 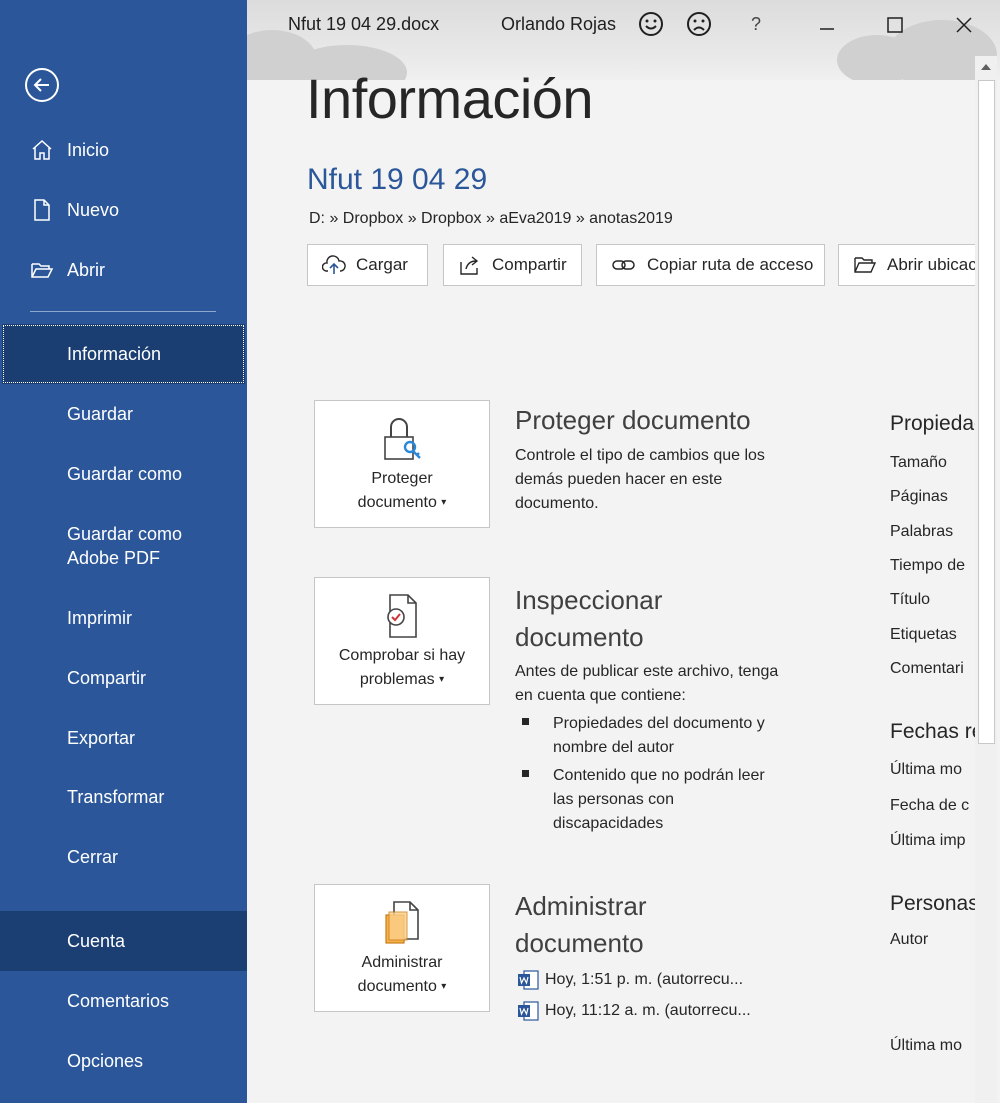 What do you see at coordinates (922, 531) in the screenshot?
I see `property-label: Palabras` at bounding box center [922, 531].